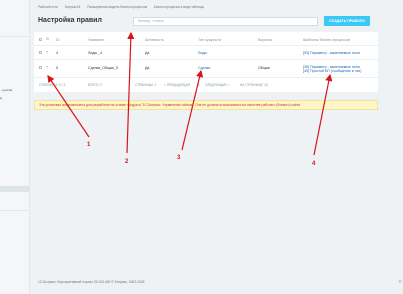  I want to click on row-id: 5, so click(57, 68).